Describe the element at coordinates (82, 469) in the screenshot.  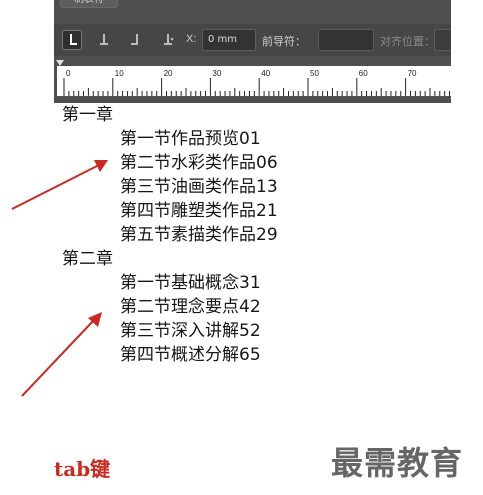
I see `tab-key-caption: tab键` at that location.